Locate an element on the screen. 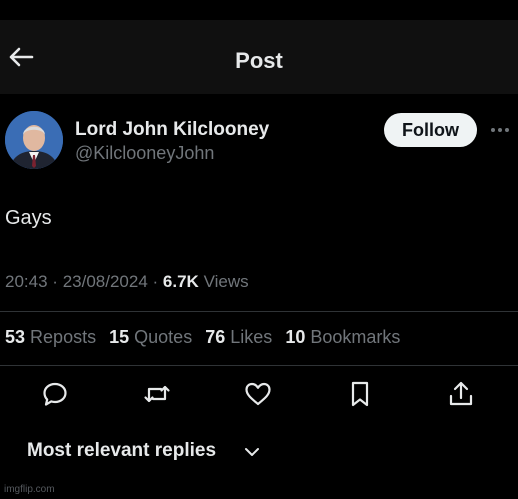 The image size is (518, 499). bookmark-icon is located at coordinates (360, 394).